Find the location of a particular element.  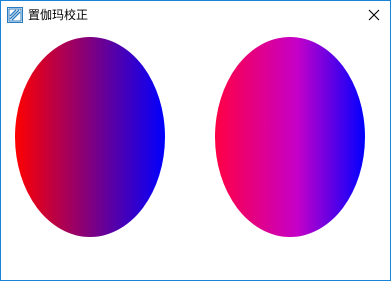

window-title: 置伽玛校正 is located at coordinates (58, 15).